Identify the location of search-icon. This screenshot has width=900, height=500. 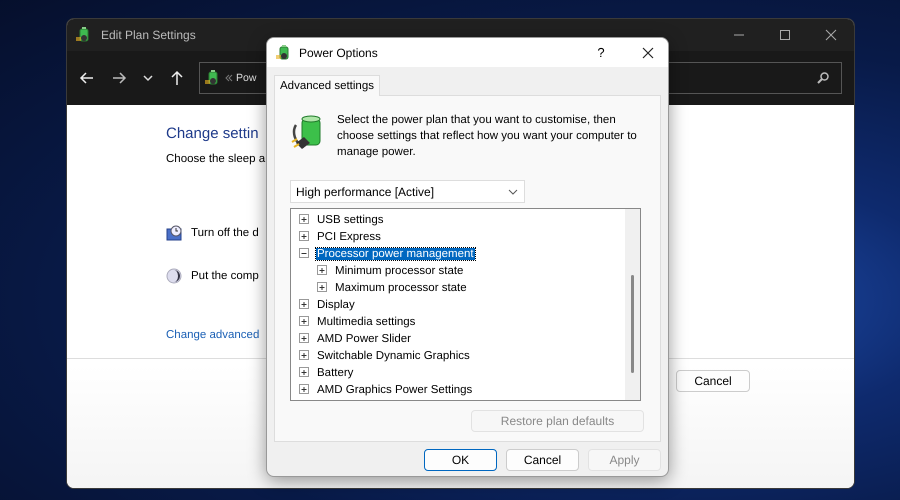
(823, 78).